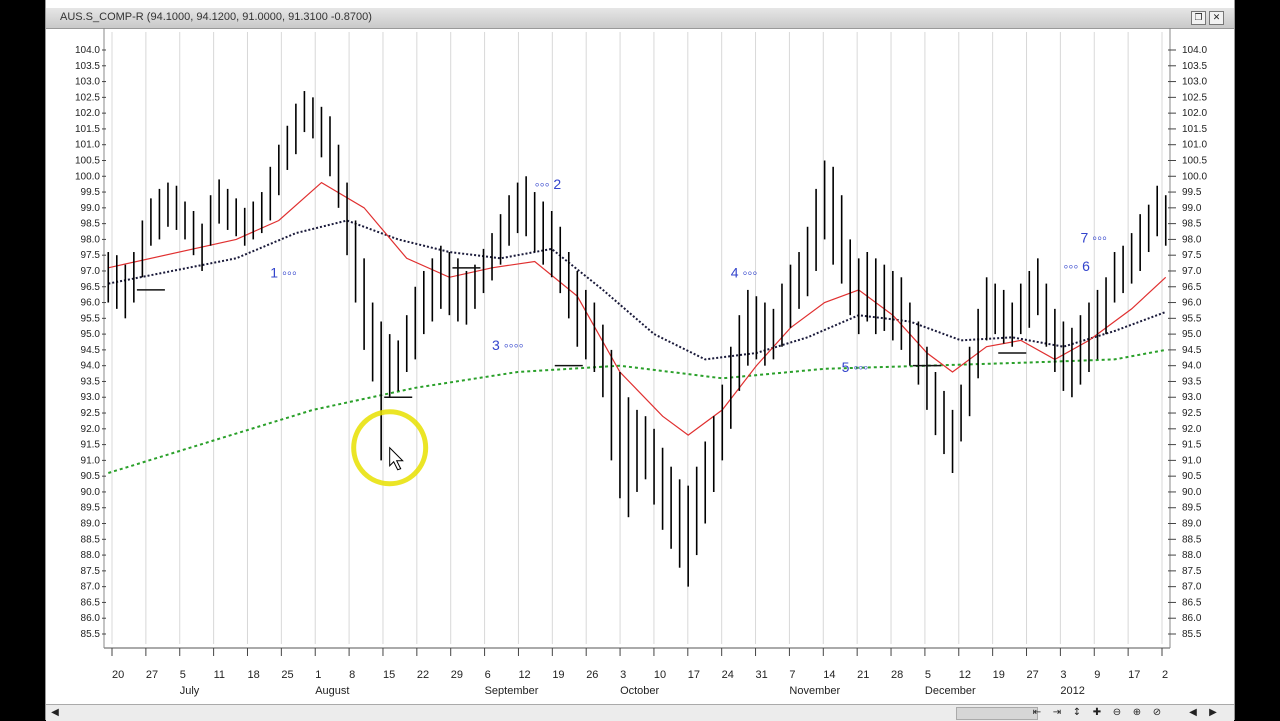 The height and width of the screenshot is (721, 1280). I want to click on scroll-left-small-icon: ◀, so click(1193, 713).